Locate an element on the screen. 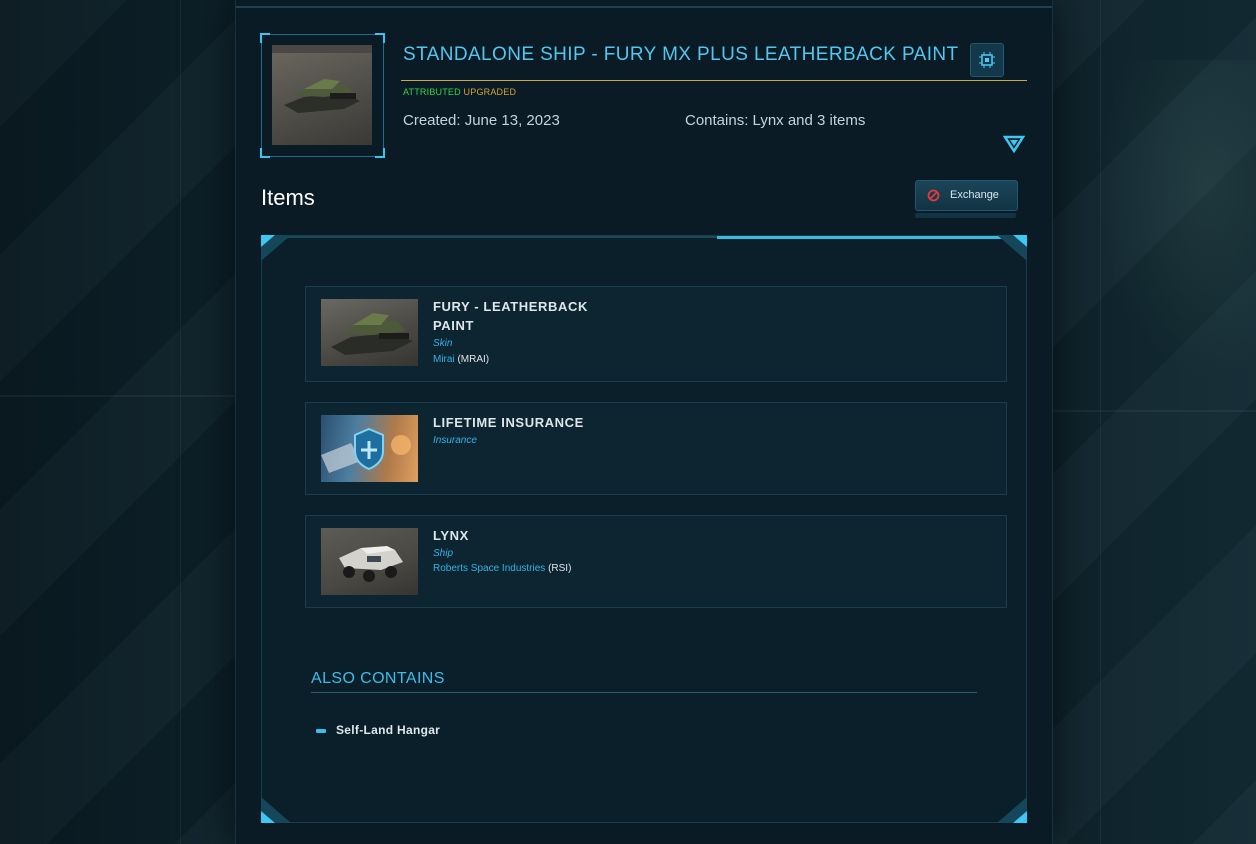 The height and width of the screenshot is (844, 1256). manufacturer-code: (RSI) is located at coordinates (560, 568).